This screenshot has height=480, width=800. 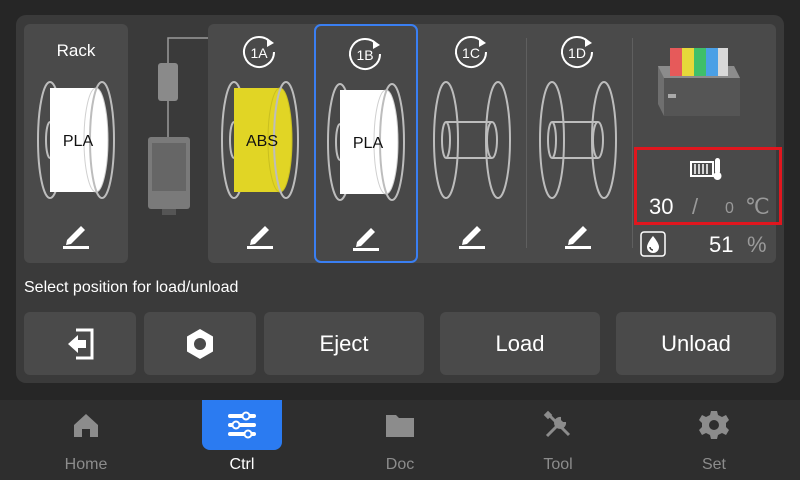 I want to click on tools-icon, so click(x=557, y=424).